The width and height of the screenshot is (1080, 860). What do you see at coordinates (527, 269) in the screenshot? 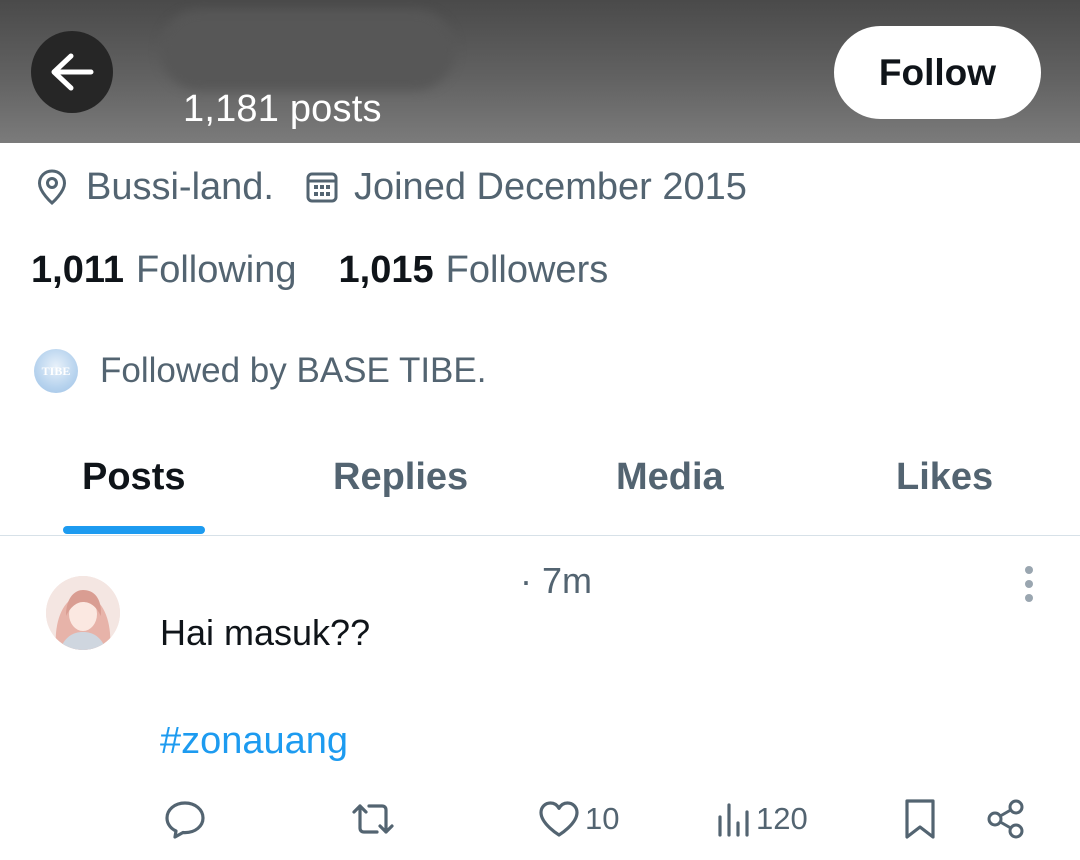
I see `followers-label: Followers` at bounding box center [527, 269].